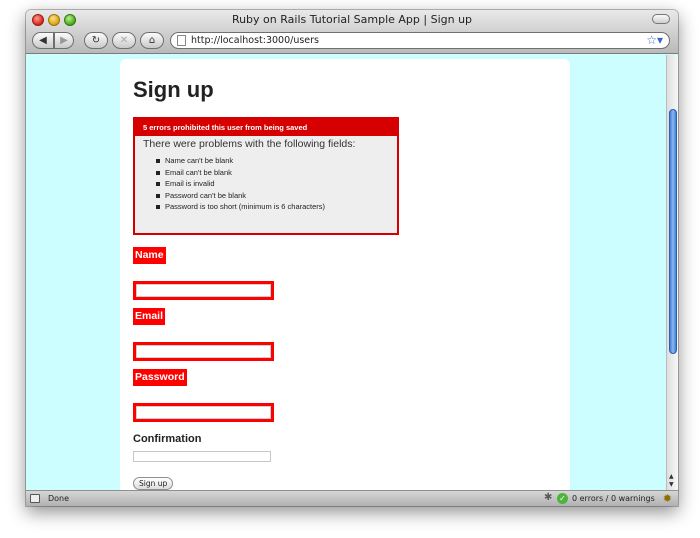  Describe the element at coordinates (153, 483) in the screenshot. I see `sign-up-button: Sign up` at that location.